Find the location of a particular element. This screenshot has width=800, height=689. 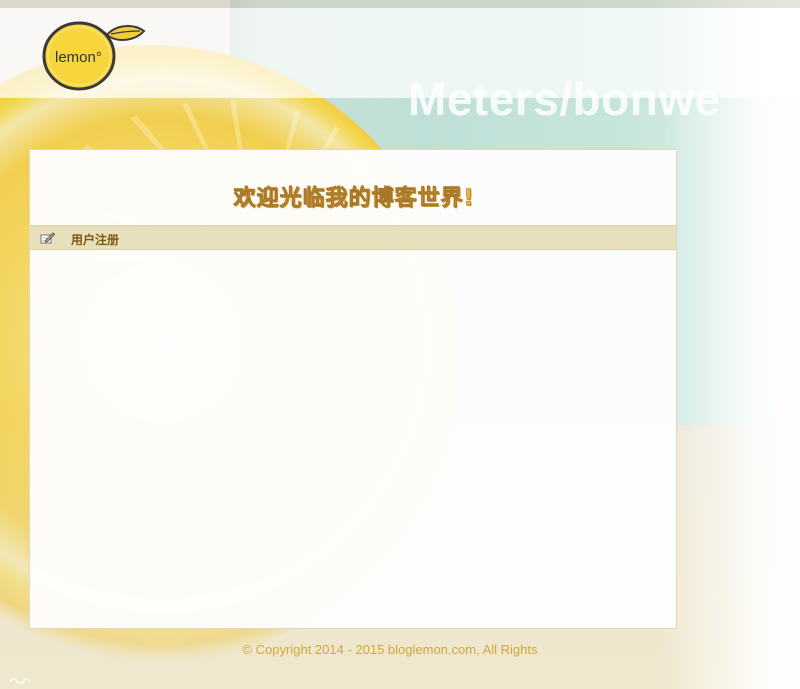

pencil-icon is located at coordinates (47, 238).